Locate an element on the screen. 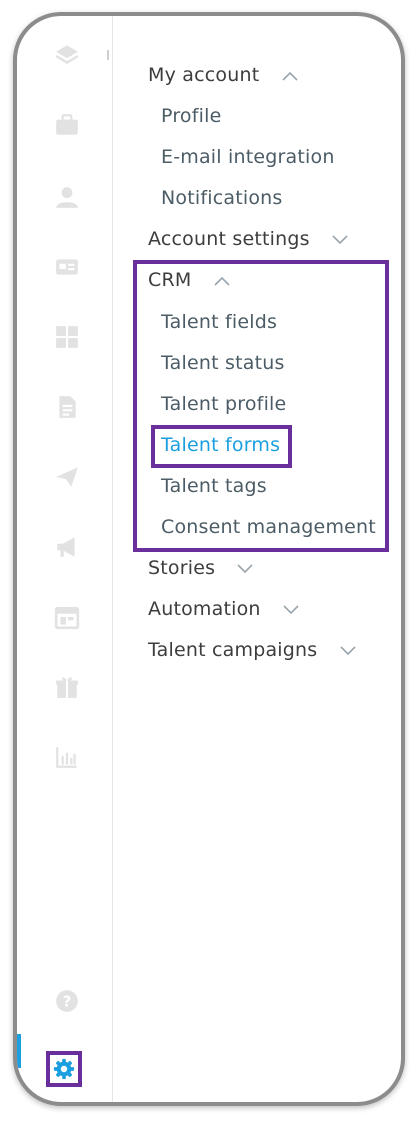 Image resolution: width=420 pixels, height=1122 pixels. chevron-up-icon is located at coordinates (290, 76).